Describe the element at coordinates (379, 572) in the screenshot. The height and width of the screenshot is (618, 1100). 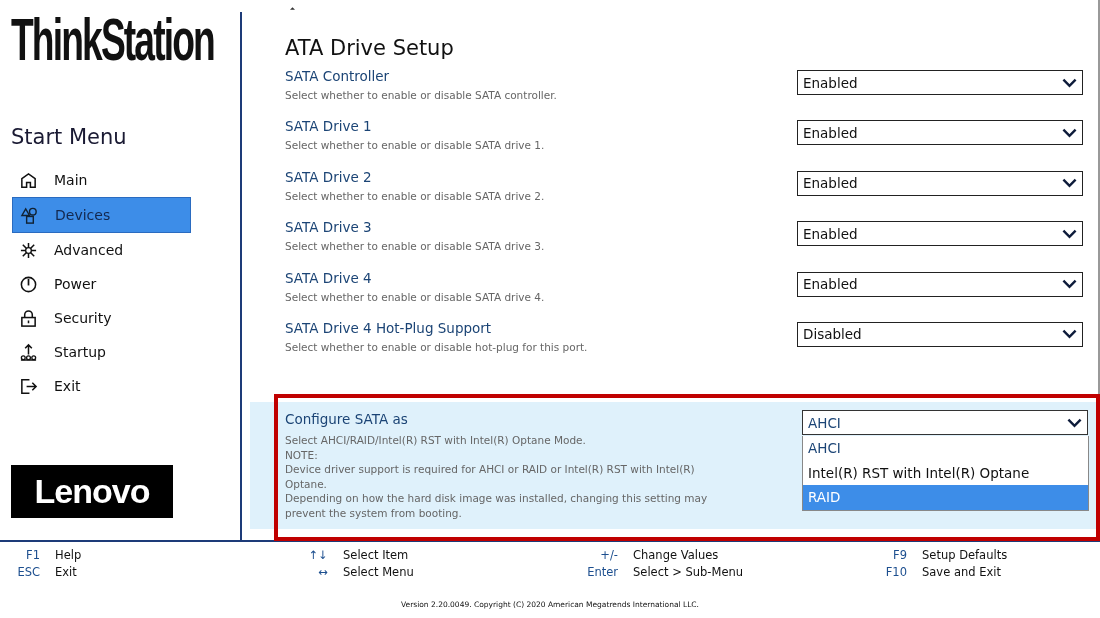
I see `key-description: Select Menu` at that location.